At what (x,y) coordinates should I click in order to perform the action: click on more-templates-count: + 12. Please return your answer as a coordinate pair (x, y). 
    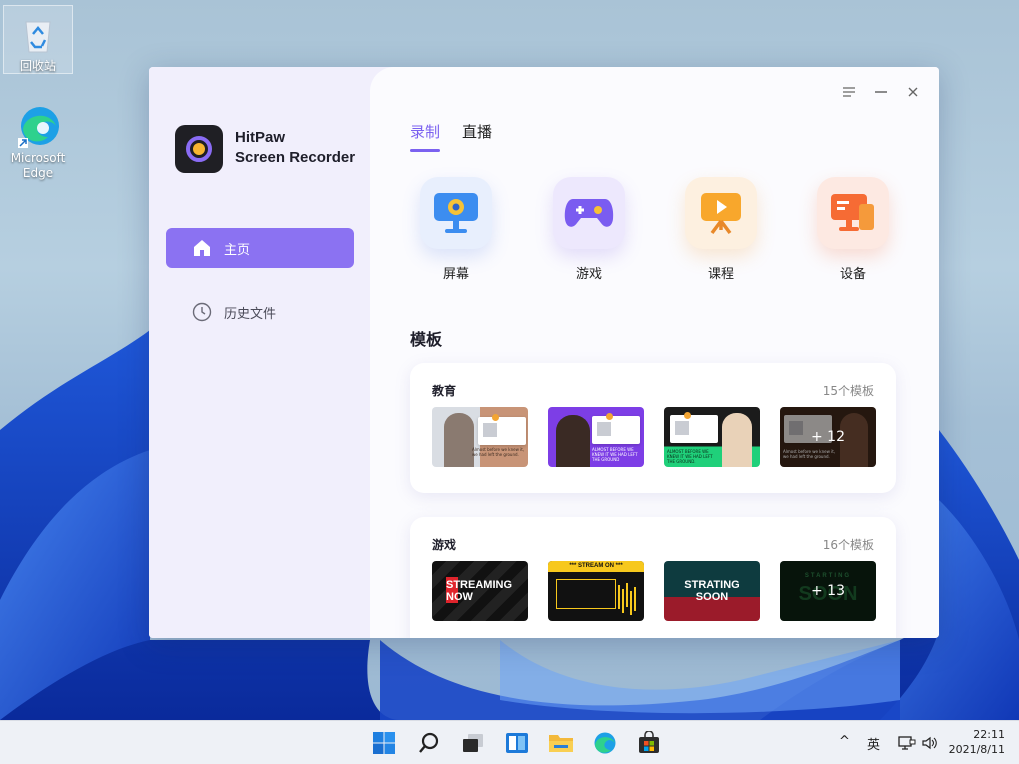
    Looking at the image, I should click on (828, 437).